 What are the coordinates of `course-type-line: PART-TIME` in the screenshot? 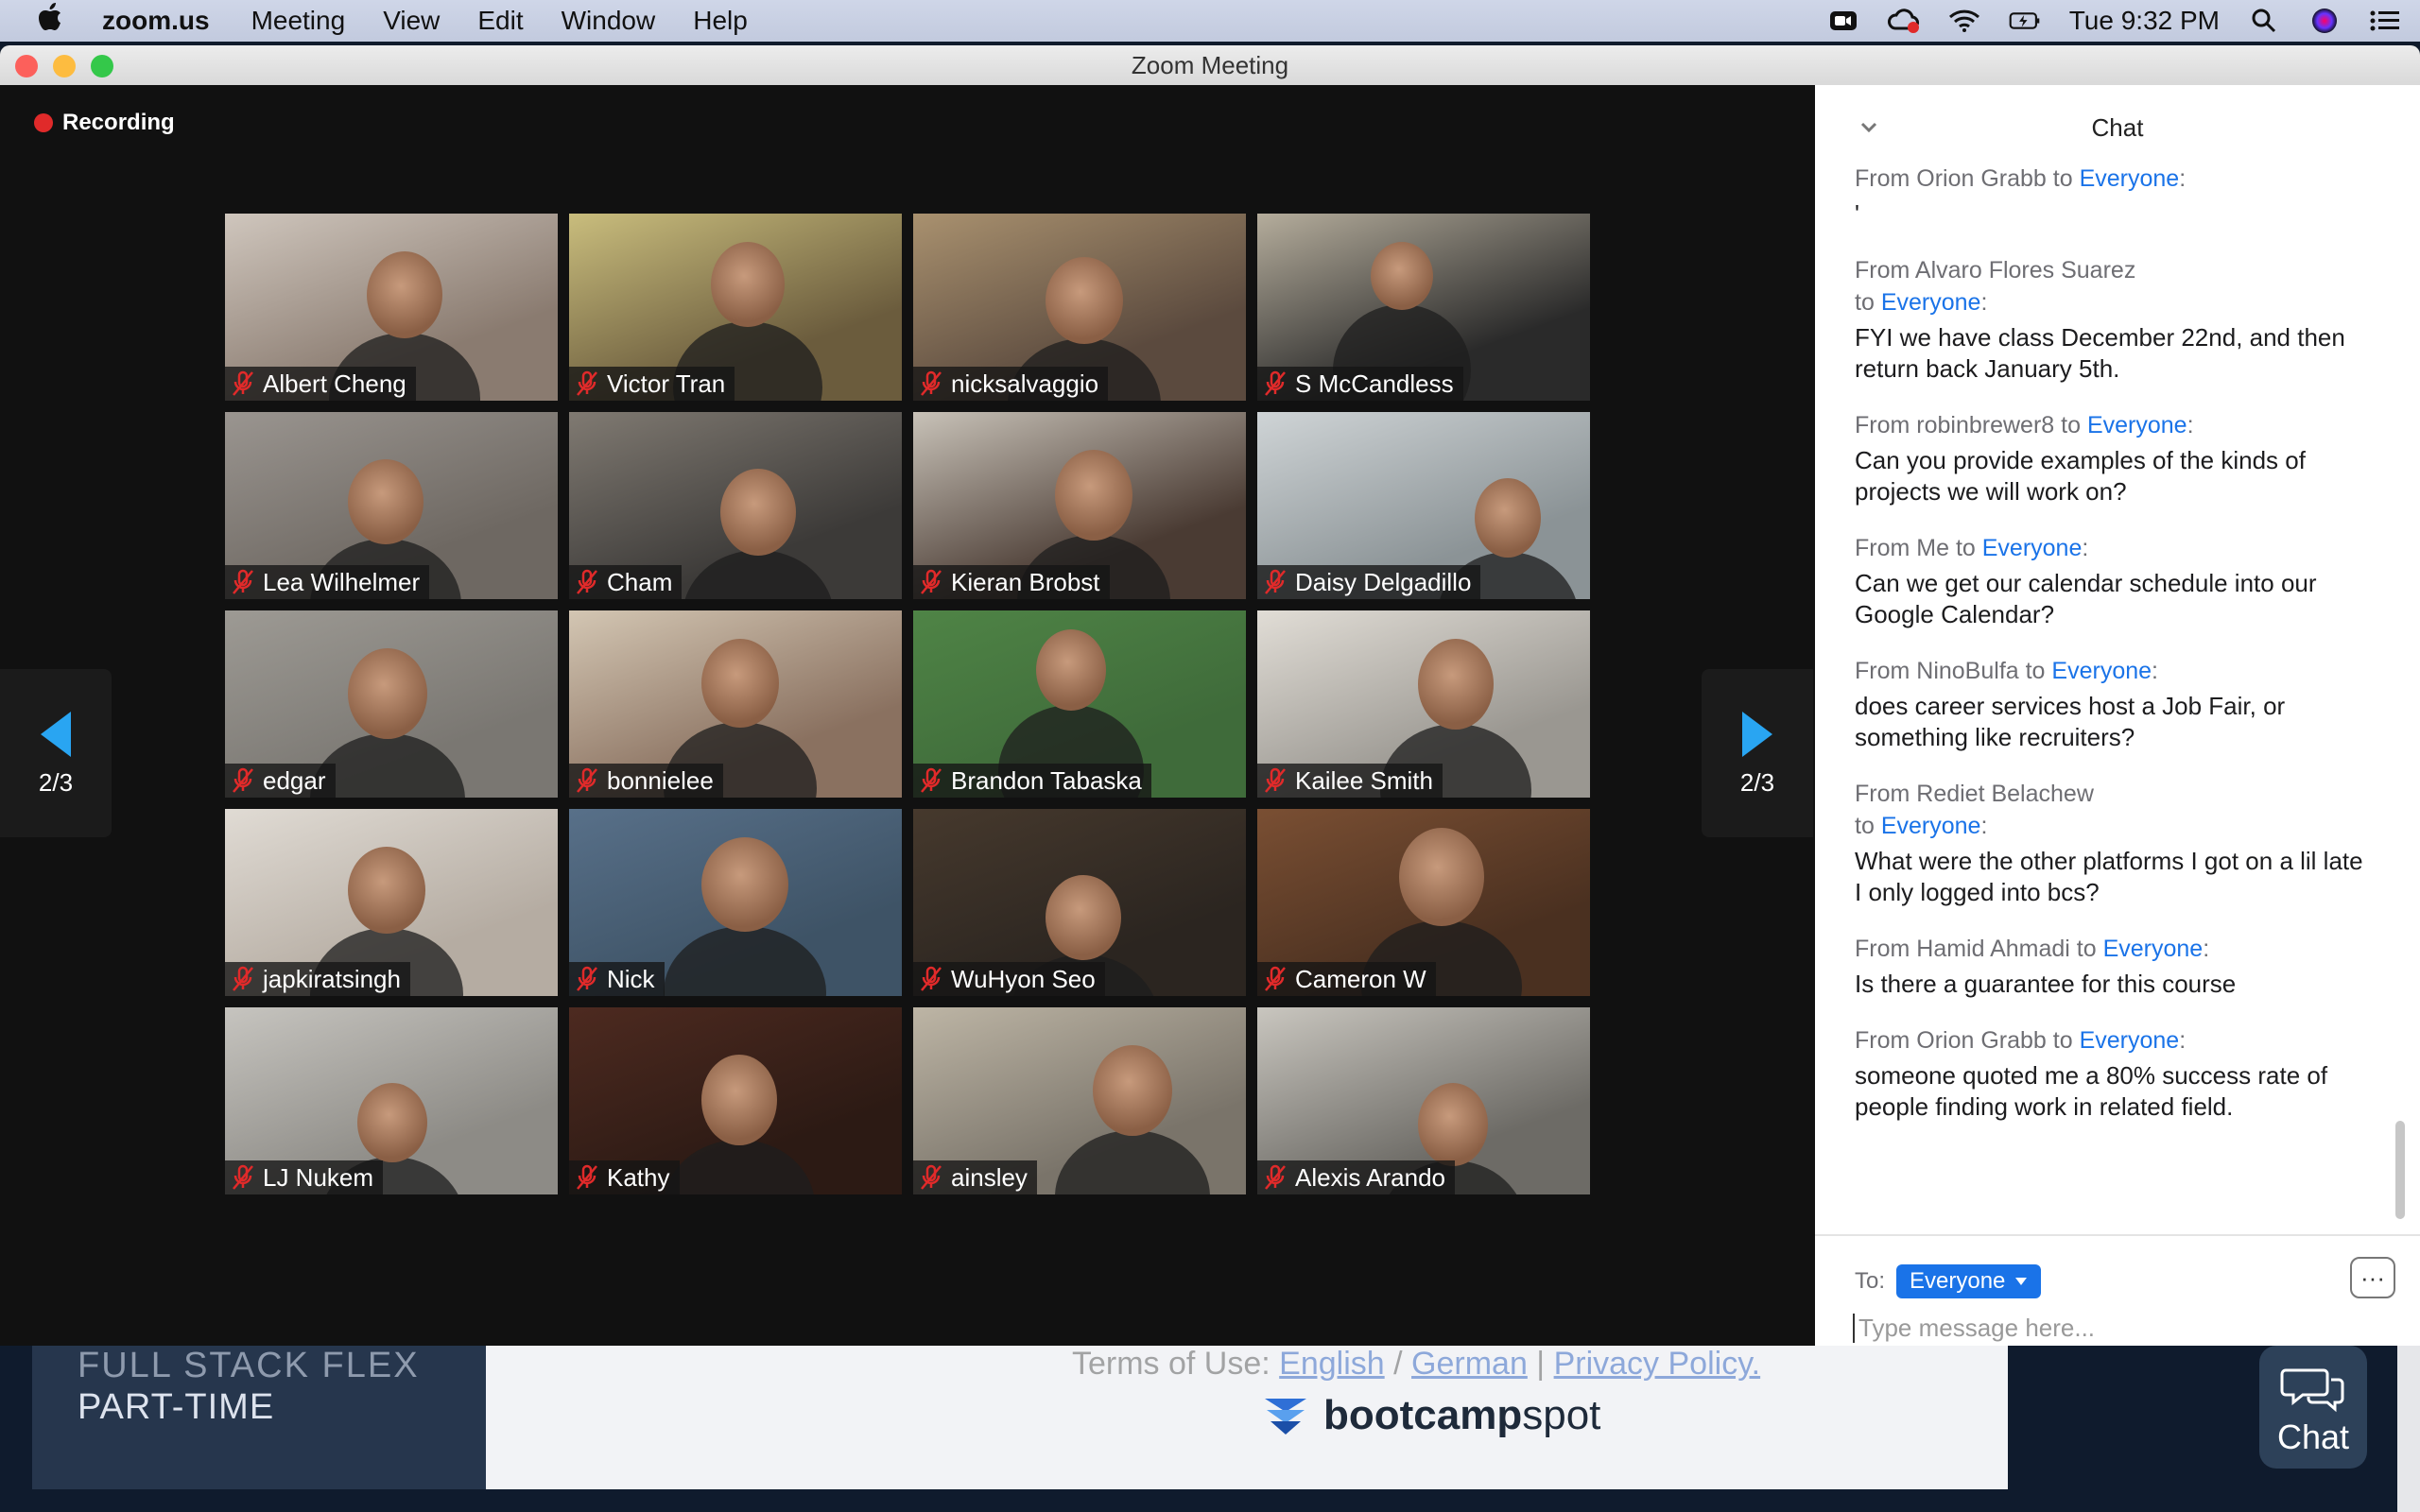 It's located at (177, 1407).